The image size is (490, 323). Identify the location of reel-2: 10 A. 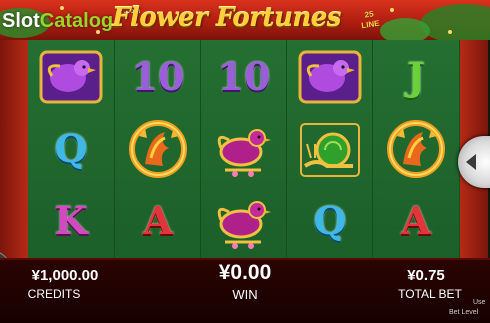
(157, 149).